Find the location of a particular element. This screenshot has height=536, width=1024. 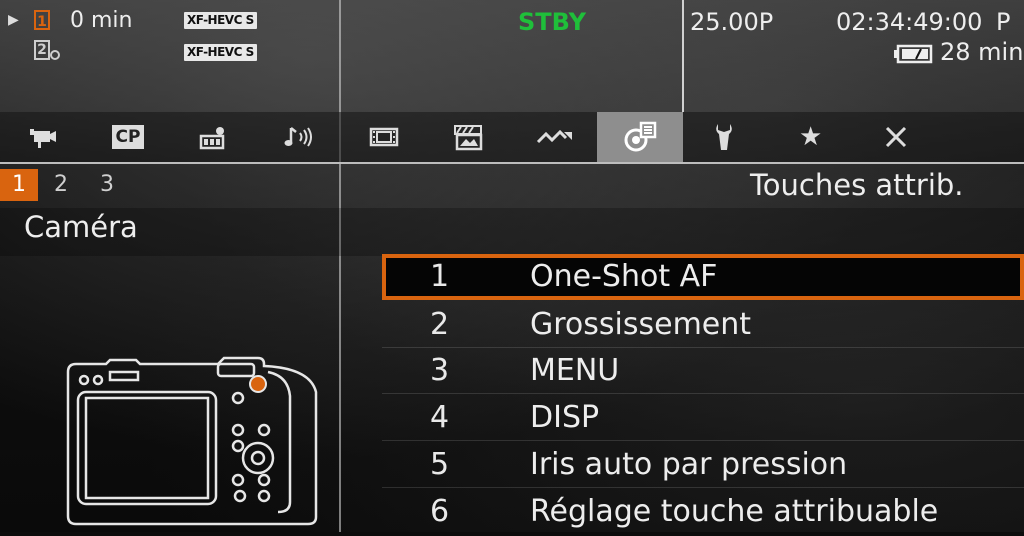

list-item-2: 2 Grossissement is located at coordinates (703, 325).